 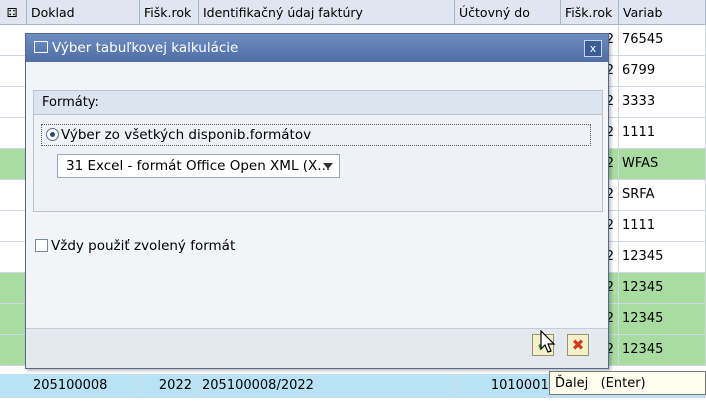 I want to click on close-icon: x, so click(x=593, y=48).